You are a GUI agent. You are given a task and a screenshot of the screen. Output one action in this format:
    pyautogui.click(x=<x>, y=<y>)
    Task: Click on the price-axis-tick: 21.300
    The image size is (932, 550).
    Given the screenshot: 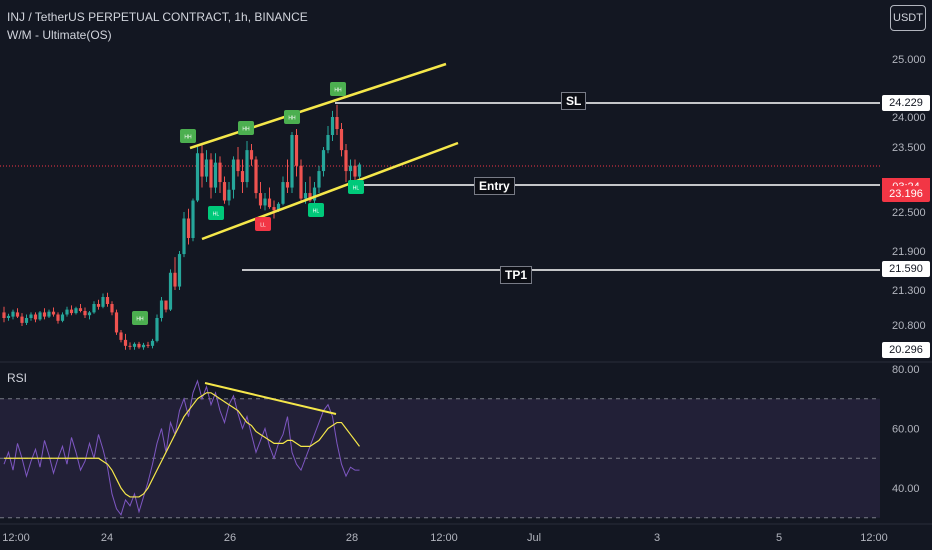 What is the action you would take?
    pyautogui.click(x=909, y=291)
    